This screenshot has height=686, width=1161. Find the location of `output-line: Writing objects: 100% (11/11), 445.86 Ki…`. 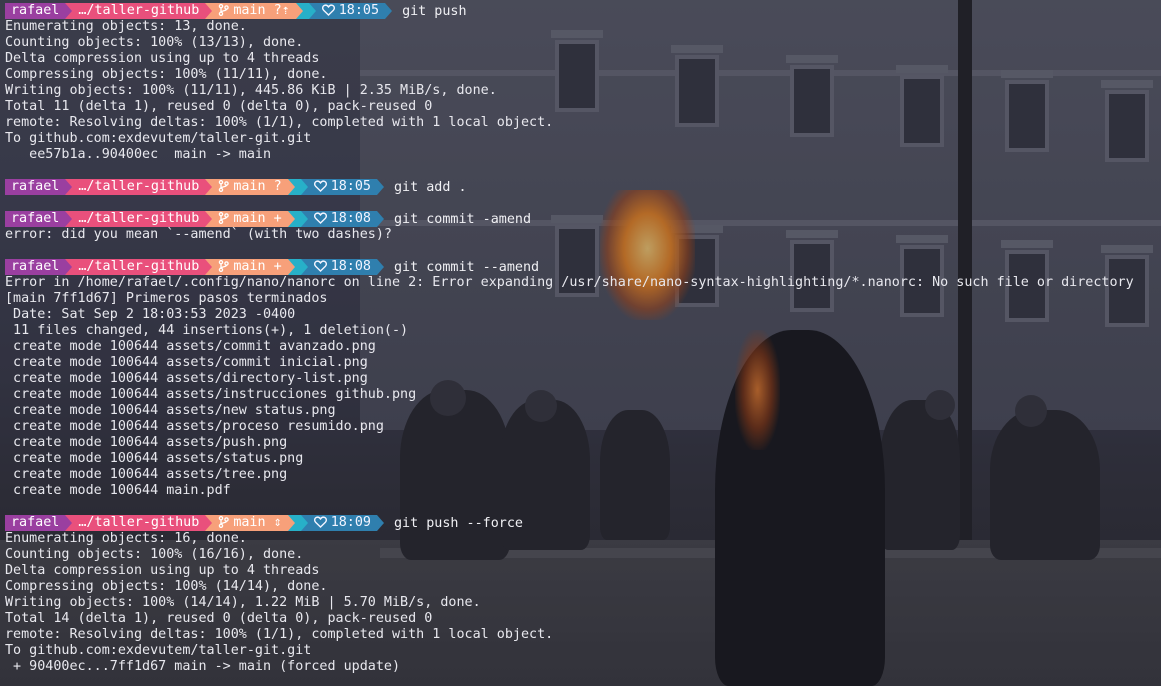

output-line: Writing objects: 100% (11/11), 445.86 Ki… is located at coordinates (251, 90).